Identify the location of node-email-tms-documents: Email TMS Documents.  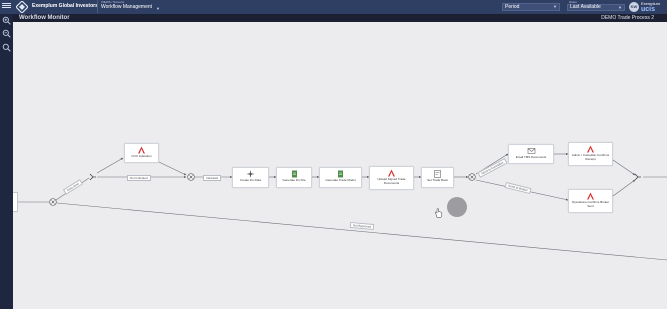
(531, 154).